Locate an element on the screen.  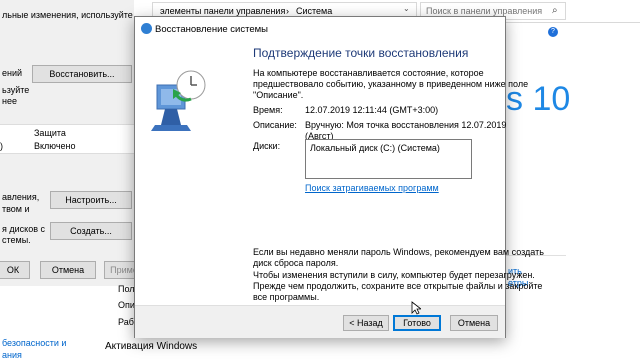
ok-button: ОК is located at coordinates (15, 270).